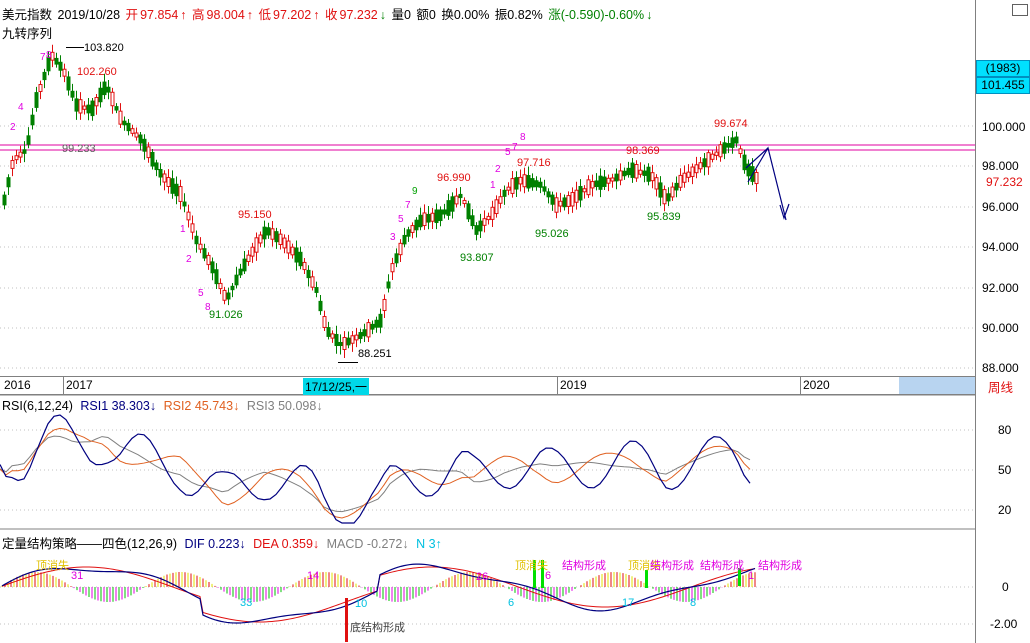  What do you see at coordinates (487, 385) in the screenshot?
I see `time-axis: 2016 2017 17/12/25,一 2019 2020` at bounding box center [487, 385].